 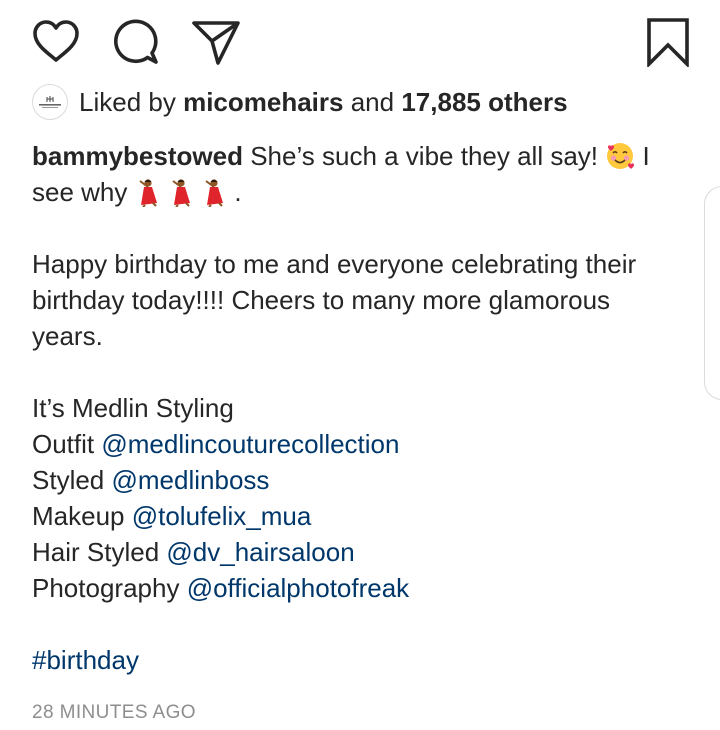 I want to click on liked-by-user-link: micomehairs, so click(x=263, y=102).